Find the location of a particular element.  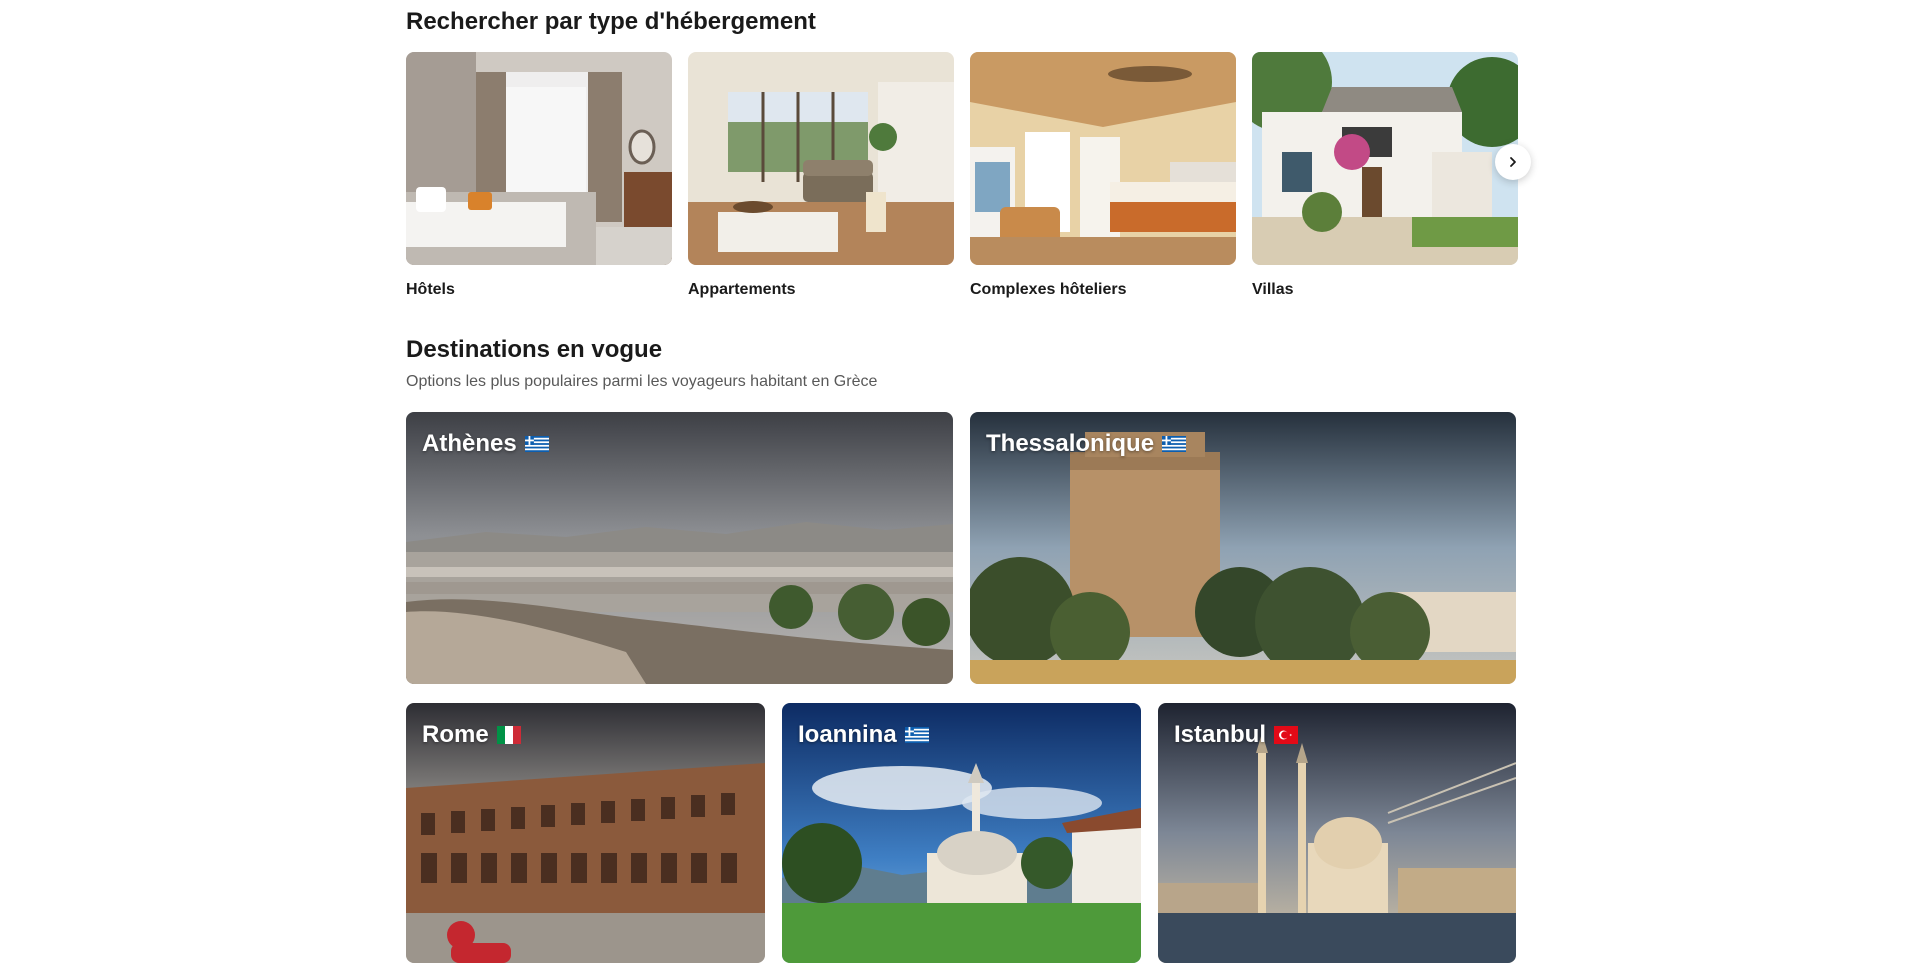

property-types-heading: Rechercher par type d'hébergement is located at coordinates (611, 21).